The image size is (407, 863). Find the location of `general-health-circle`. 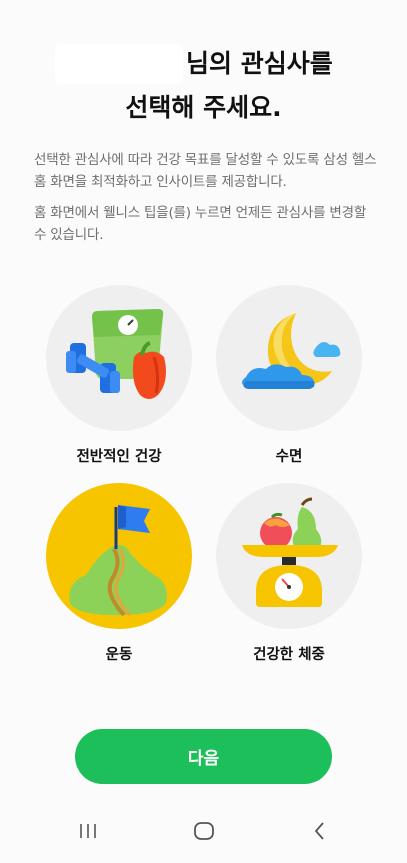

general-health-circle is located at coordinates (119, 358).